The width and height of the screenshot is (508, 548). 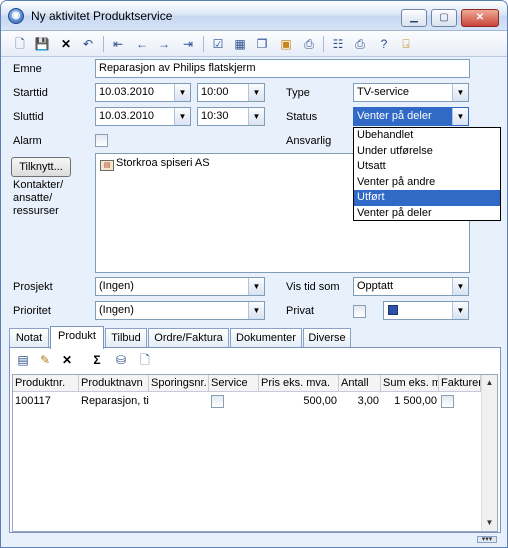 What do you see at coordinates (320, 401) in the screenshot?
I see `pris-cell: 500,00` at bounding box center [320, 401].